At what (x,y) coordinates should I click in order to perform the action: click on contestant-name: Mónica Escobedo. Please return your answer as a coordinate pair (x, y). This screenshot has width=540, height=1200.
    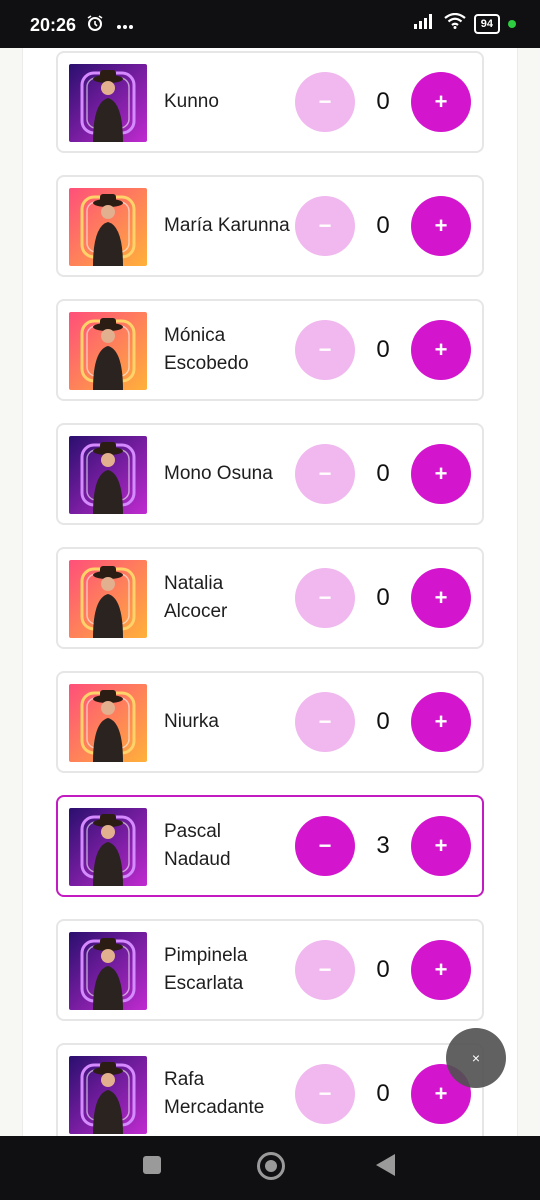
    Looking at the image, I should click on (206, 349).